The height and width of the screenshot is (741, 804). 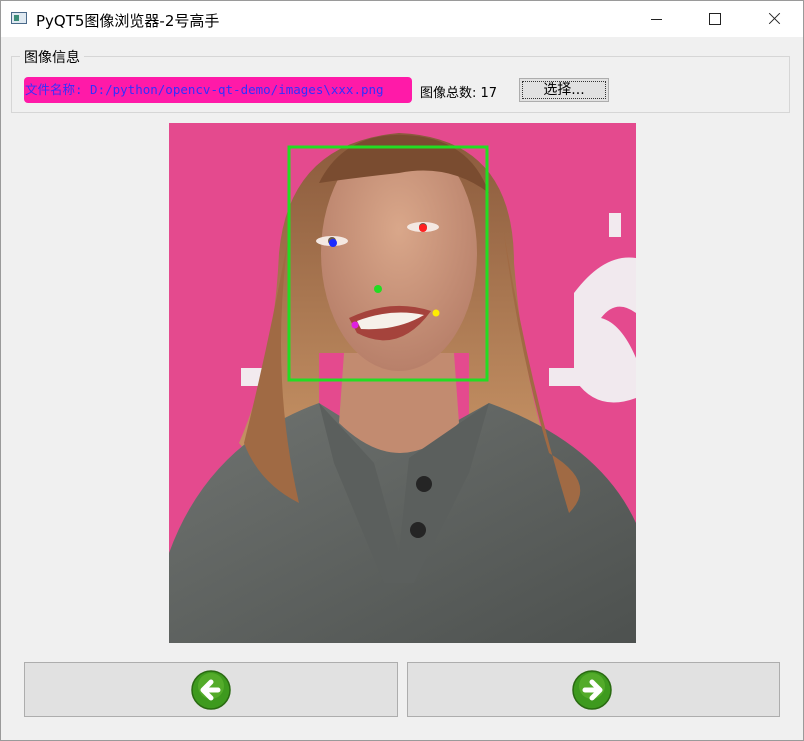 I want to click on maximize-icon, so click(x=715, y=19).